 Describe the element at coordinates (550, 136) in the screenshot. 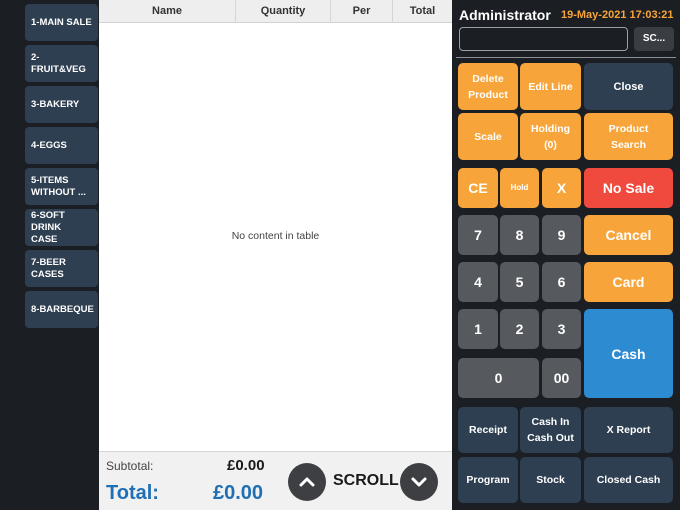

I see `holding-button: Holding (0)` at that location.